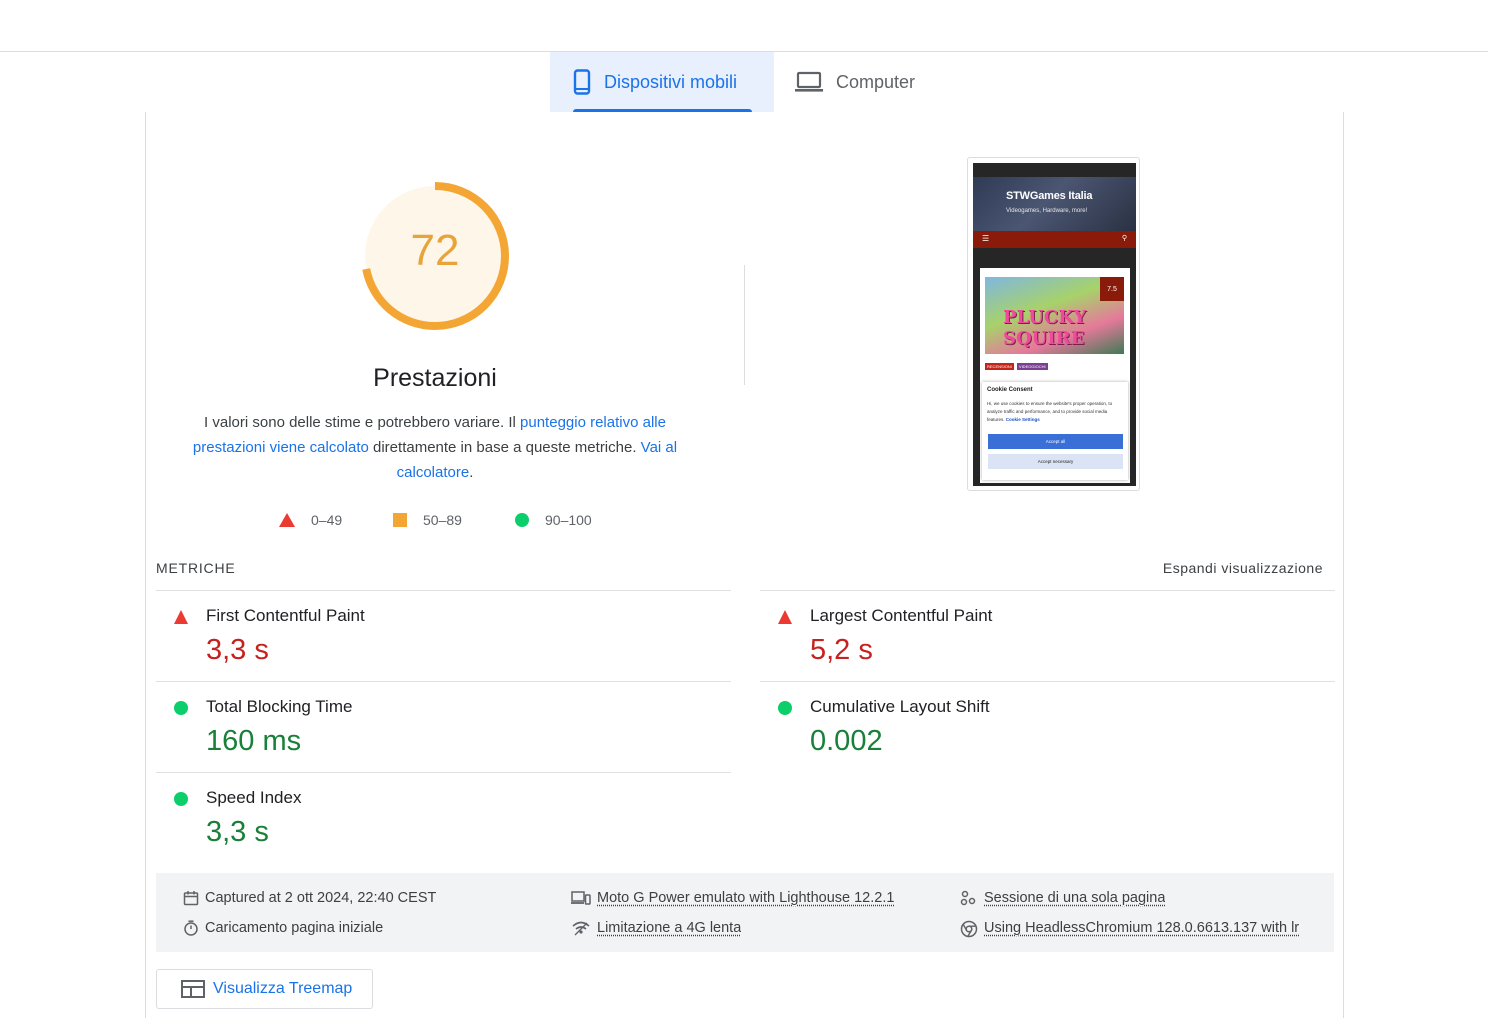  Describe the element at coordinates (1022, 419) in the screenshot. I see `cookie-settings-link: Cookie Settings` at that location.